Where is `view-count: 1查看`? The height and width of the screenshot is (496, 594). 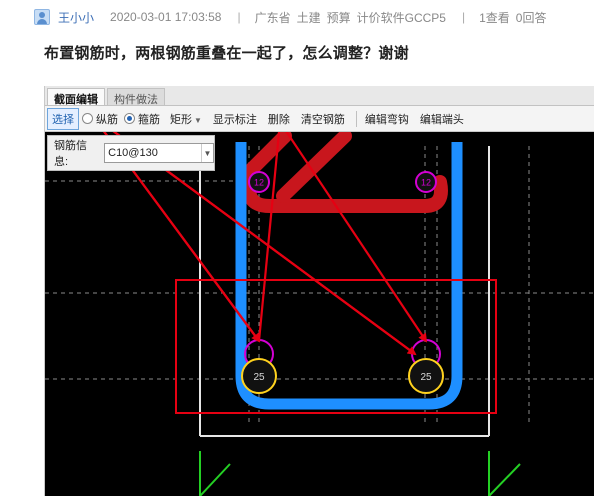
view-count: 1查看 is located at coordinates (494, 17).